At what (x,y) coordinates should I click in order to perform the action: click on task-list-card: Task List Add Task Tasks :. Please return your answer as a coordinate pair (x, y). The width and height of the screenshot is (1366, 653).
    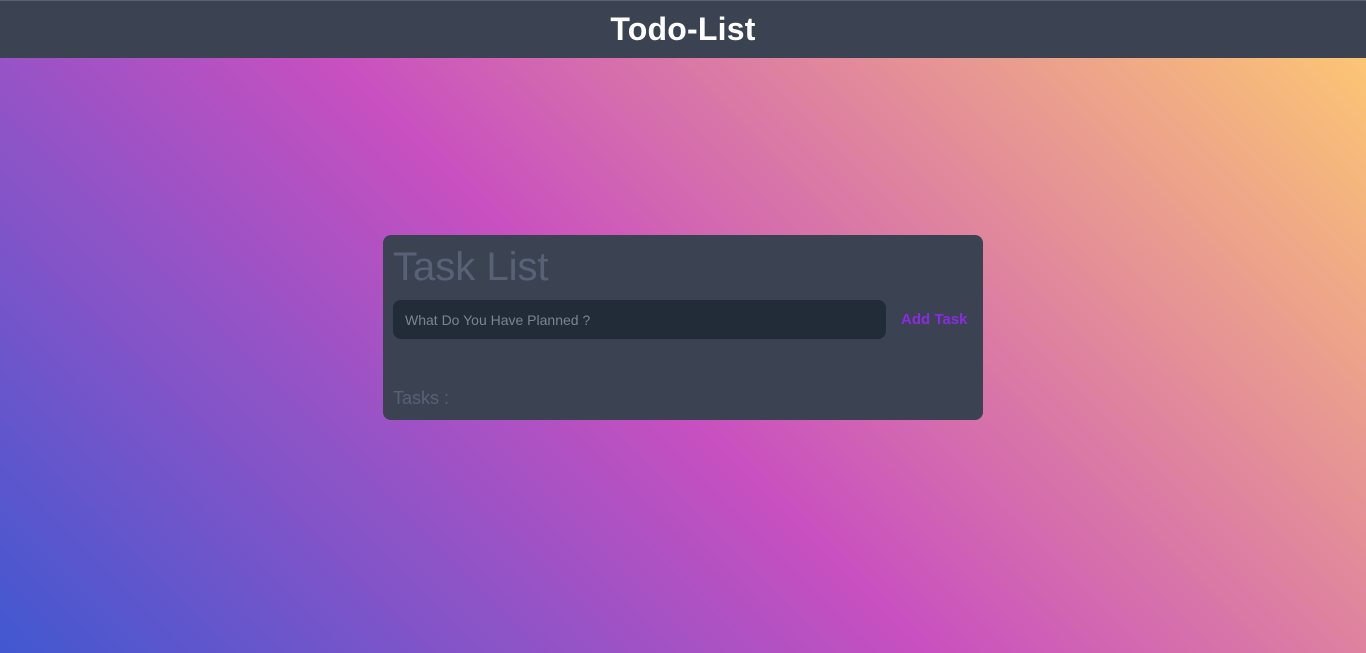
    Looking at the image, I should click on (683, 327).